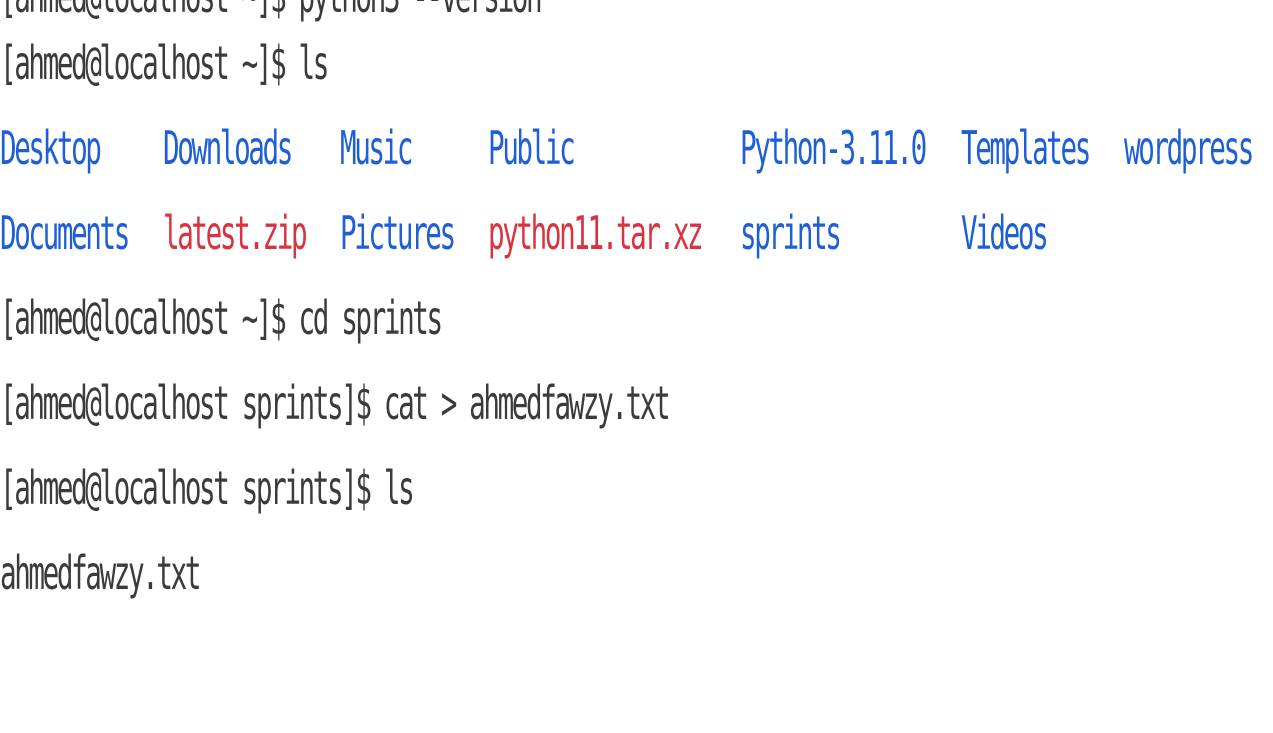 This screenshot has height=733, width=1273. Describe the element at coordinates (377, 148) in the screenshot. I see `ls-entry-directory: Music` at that location.